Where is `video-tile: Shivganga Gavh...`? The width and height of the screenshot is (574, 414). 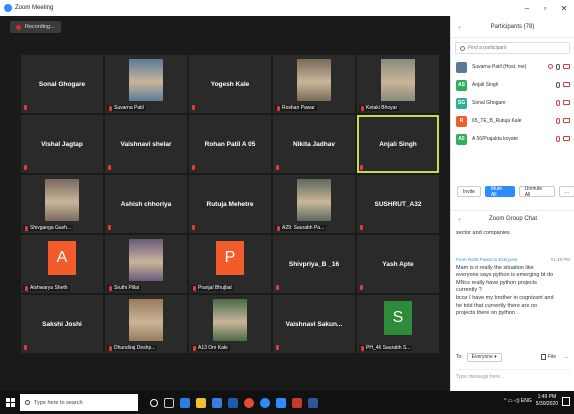
video-tile: Shivganga Gavh... is located at coordinates (62, 204).